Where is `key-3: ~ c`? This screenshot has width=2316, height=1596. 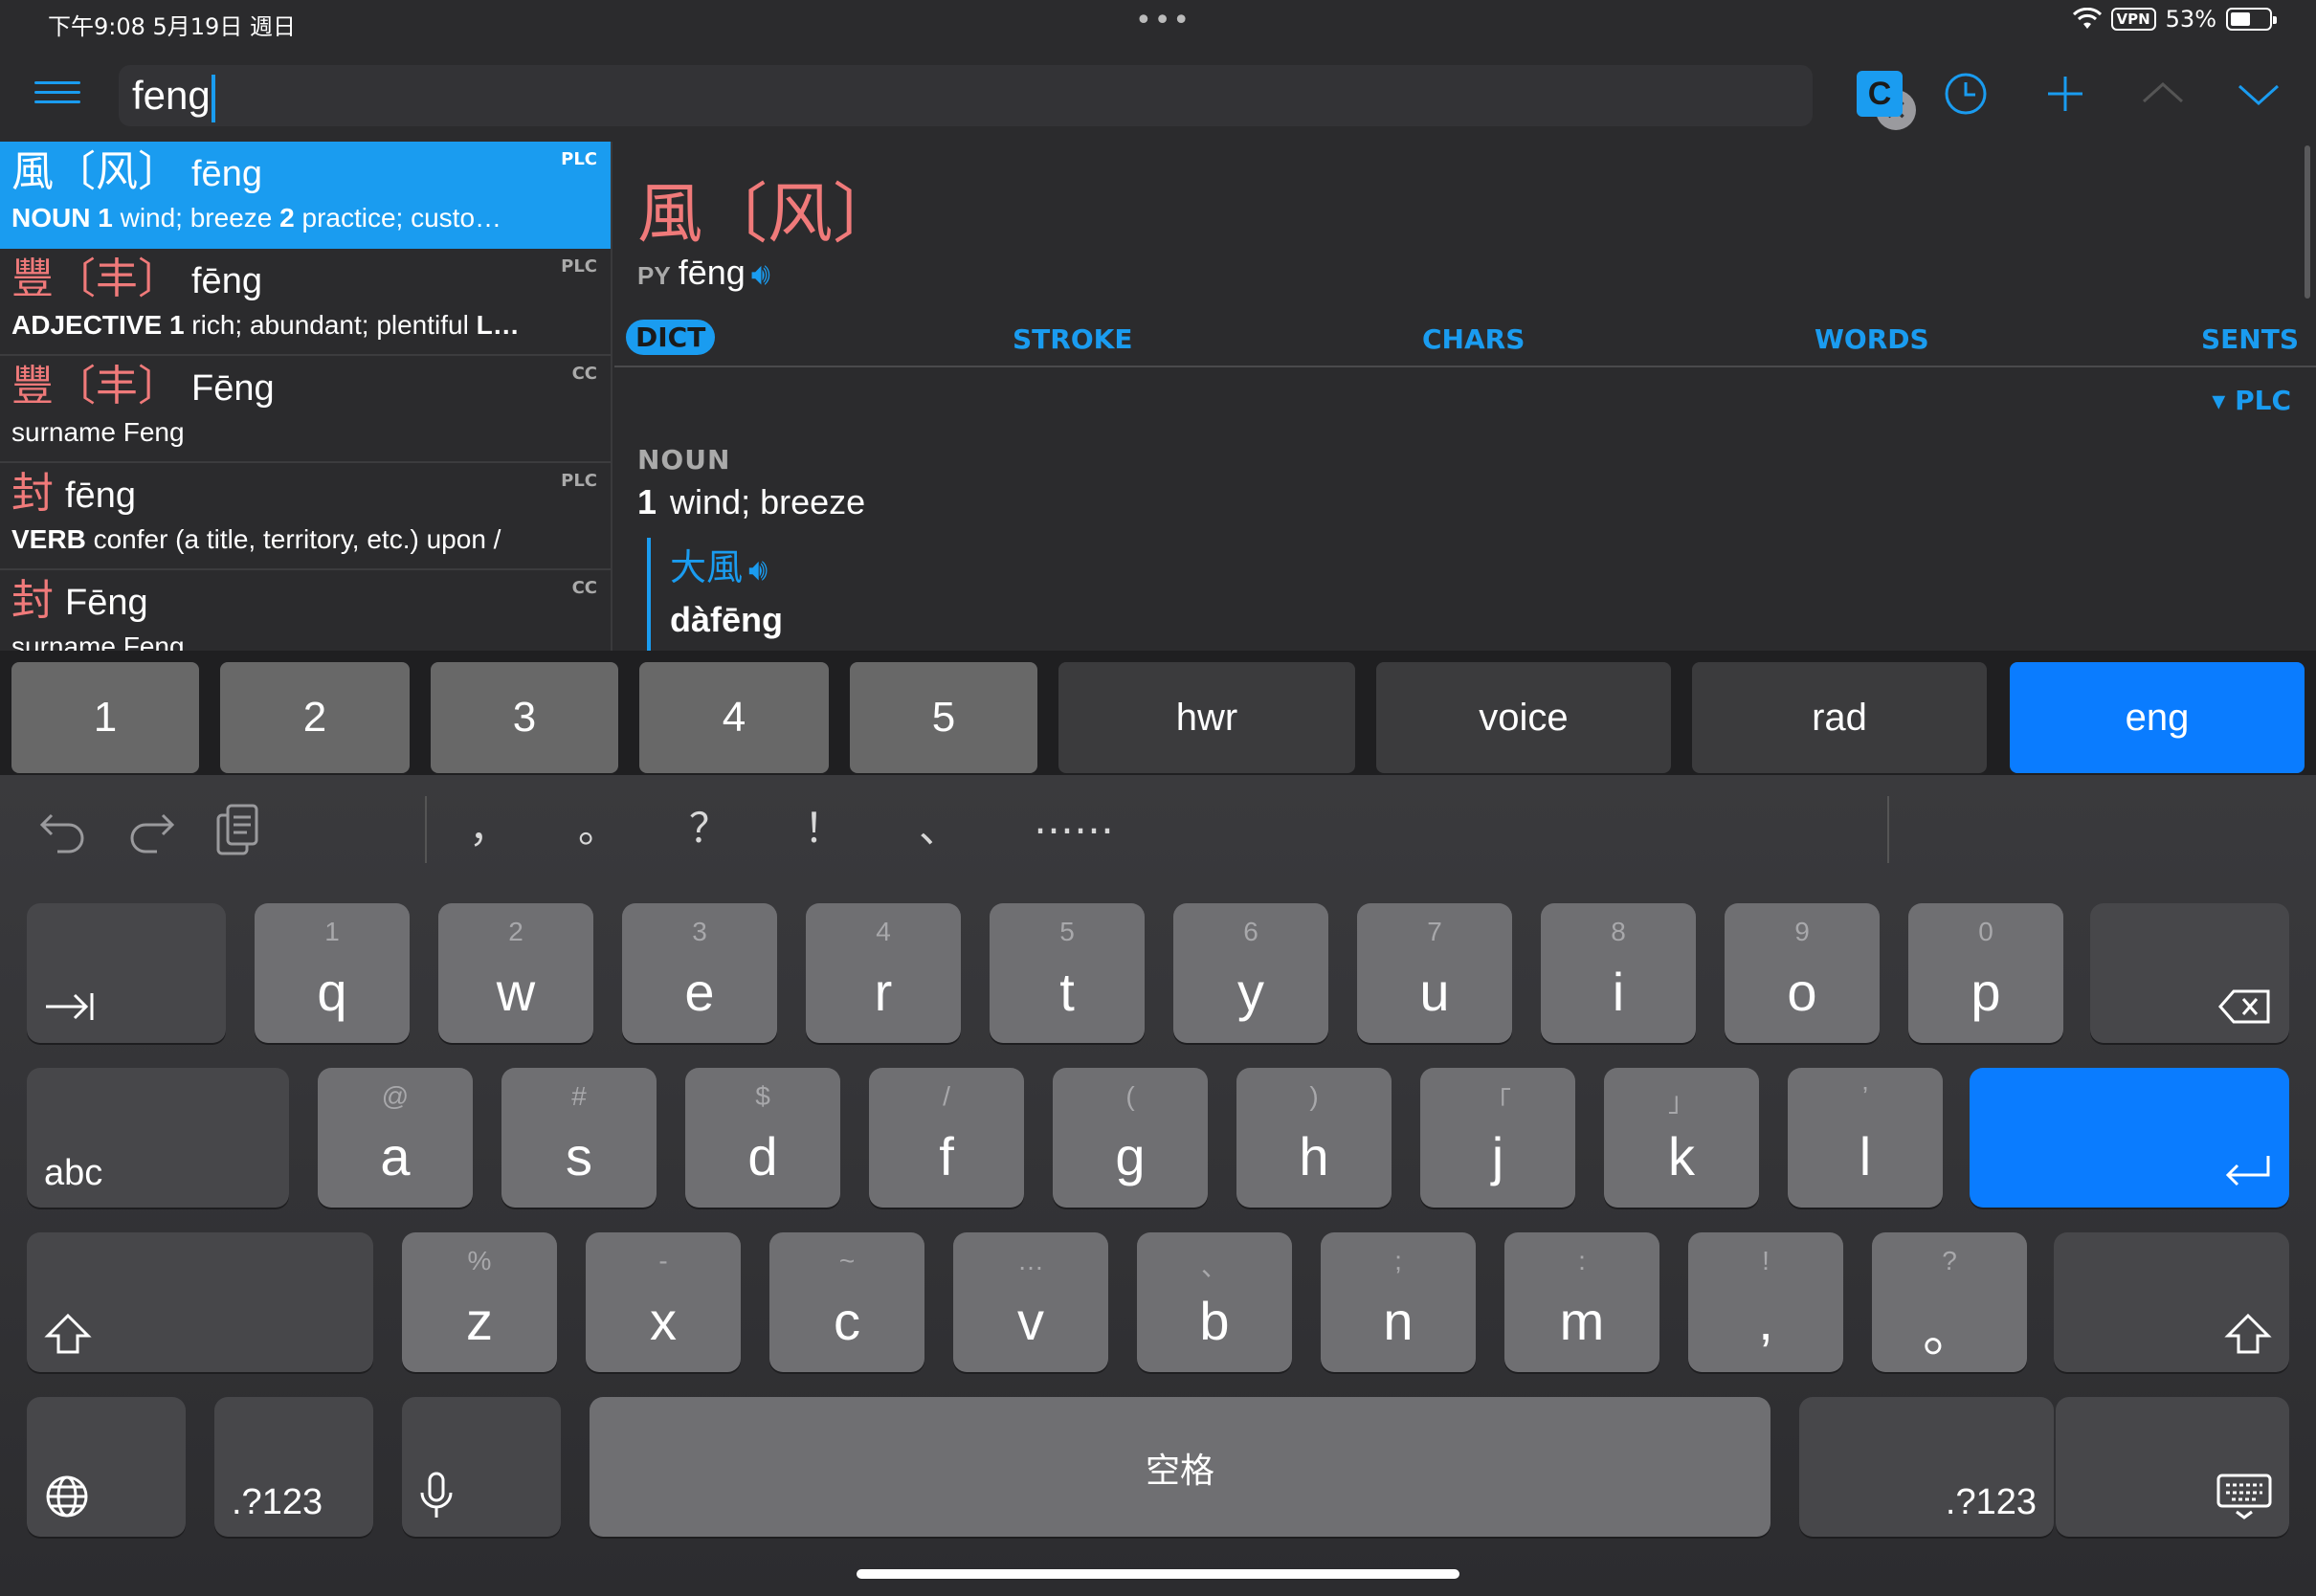 key-3: ~ c is located at coordinates (846, 1302).